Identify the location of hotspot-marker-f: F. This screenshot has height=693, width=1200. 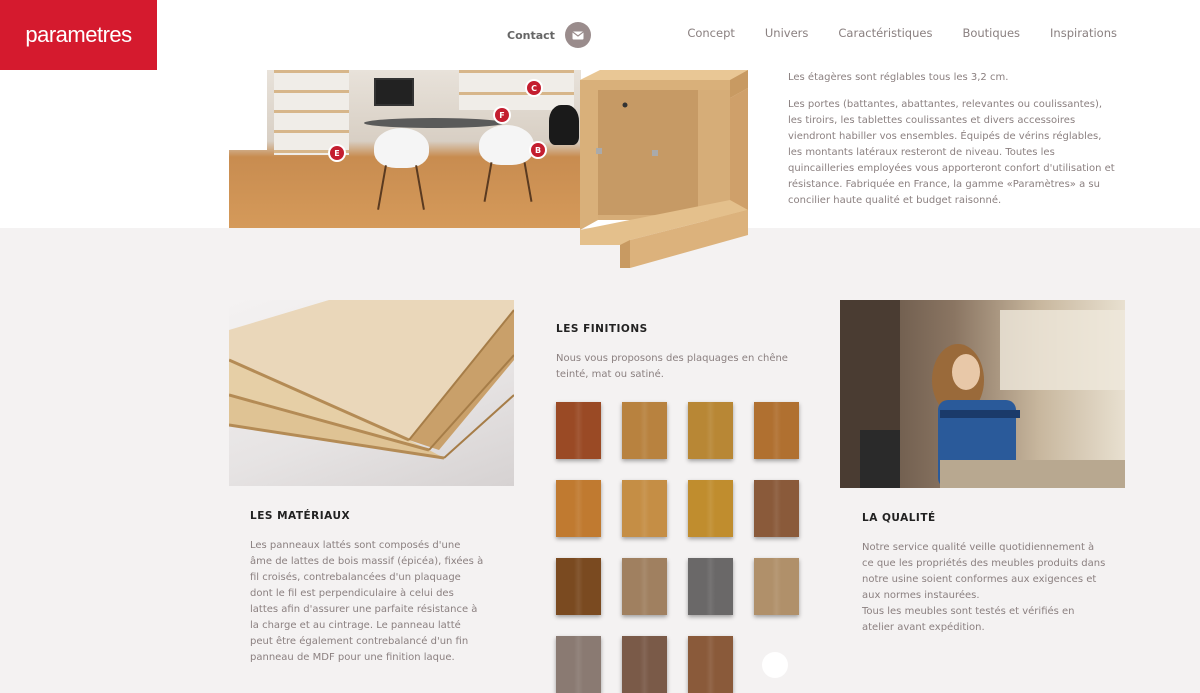
(502, 115).